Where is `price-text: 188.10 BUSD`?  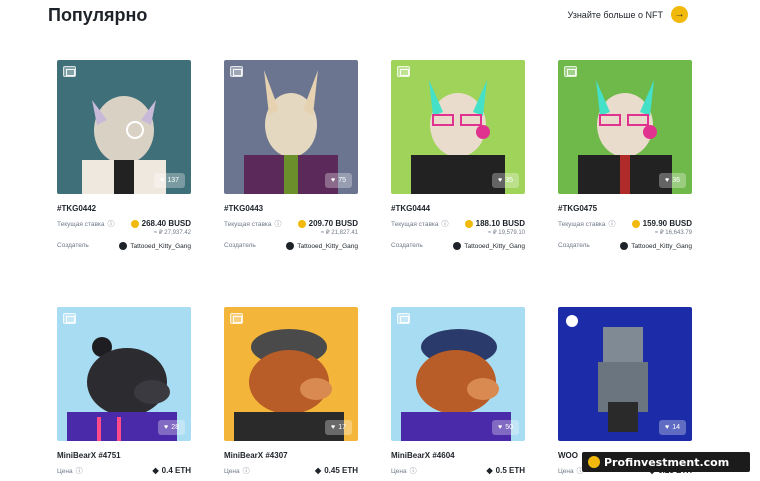 price-text: 188.10 BUSD is located at coordinates (500, 223).